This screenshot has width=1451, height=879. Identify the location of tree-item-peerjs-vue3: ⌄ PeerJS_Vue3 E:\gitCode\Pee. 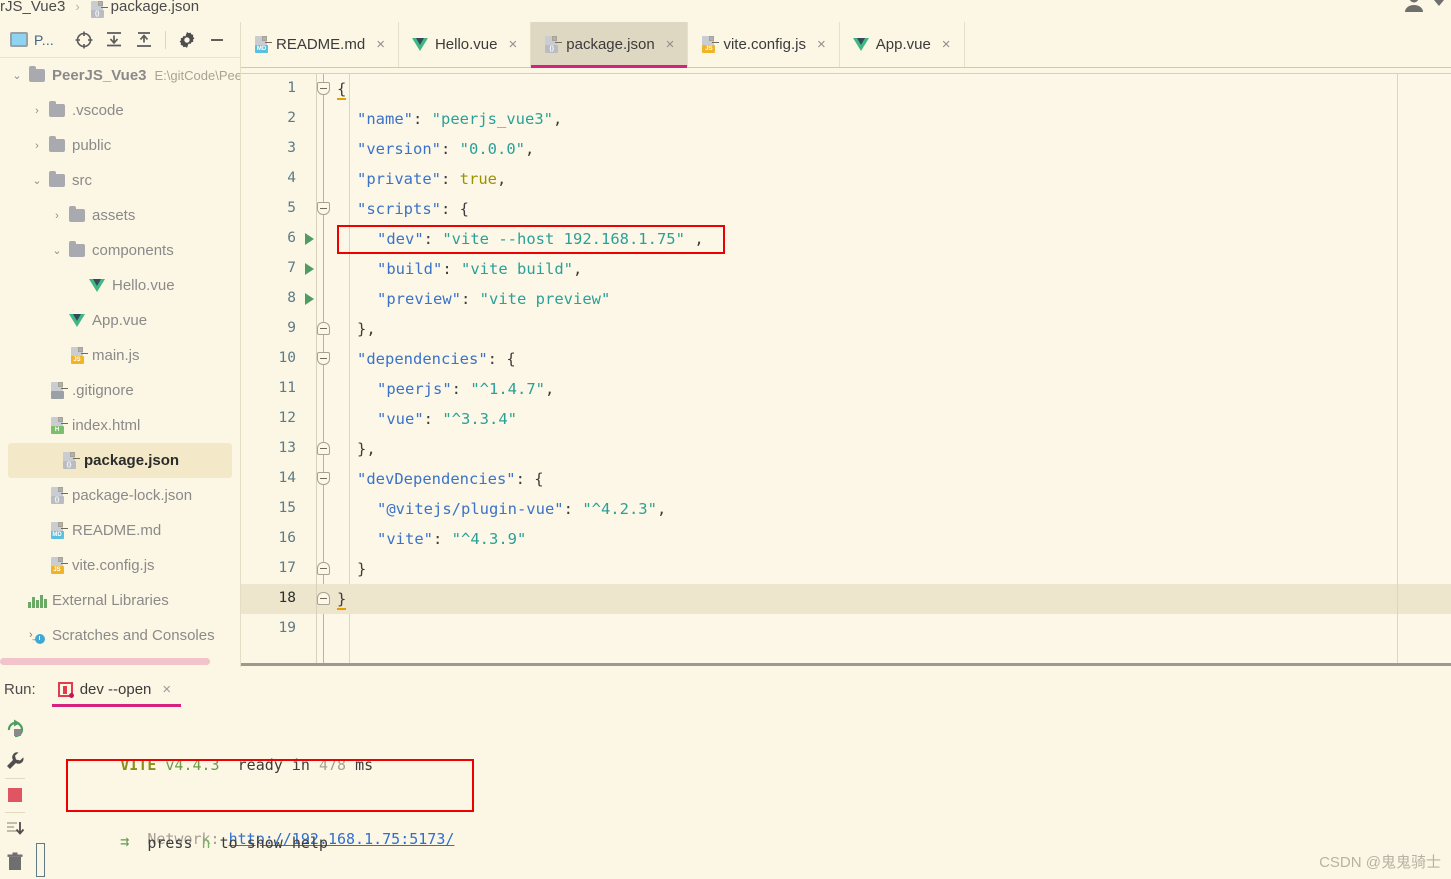
(120, 75).